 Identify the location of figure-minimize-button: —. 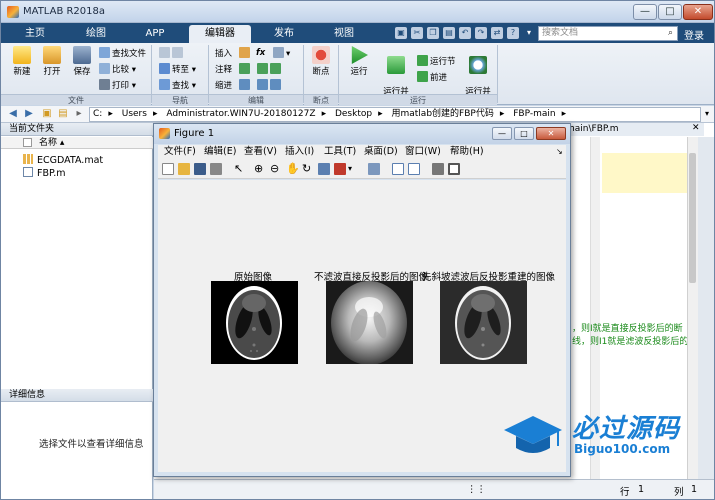
(502, 133).